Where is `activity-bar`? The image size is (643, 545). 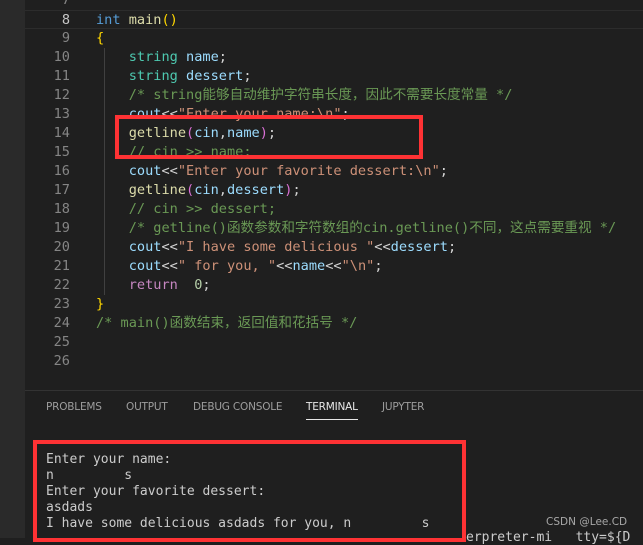 activity-bar is located at coordinates (12, 269).